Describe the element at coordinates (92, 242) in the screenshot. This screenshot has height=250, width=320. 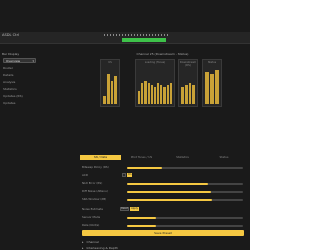
I see `section-label: Channel` at that location.